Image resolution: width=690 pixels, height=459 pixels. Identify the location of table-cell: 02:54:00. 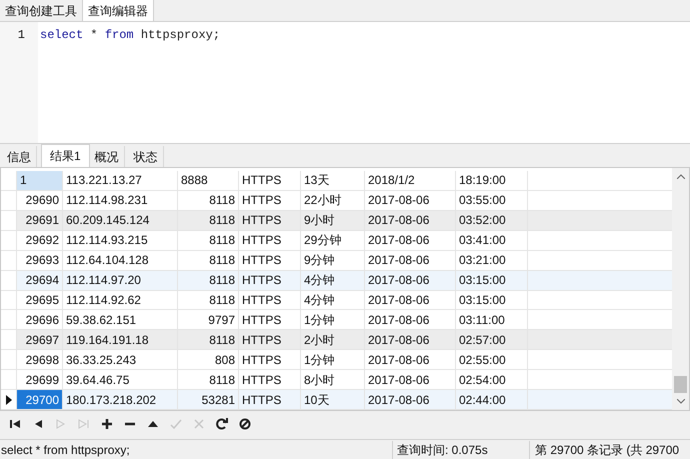
(492, 380).